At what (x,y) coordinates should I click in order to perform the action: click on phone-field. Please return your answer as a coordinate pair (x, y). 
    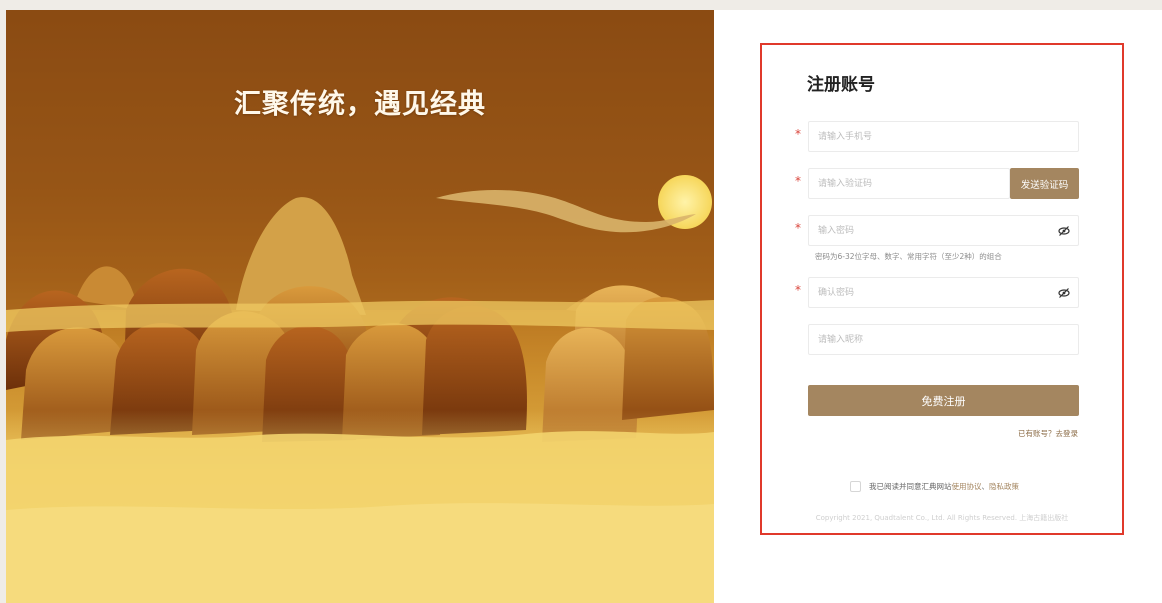
    Looking at the image, I should click on (943, 136).